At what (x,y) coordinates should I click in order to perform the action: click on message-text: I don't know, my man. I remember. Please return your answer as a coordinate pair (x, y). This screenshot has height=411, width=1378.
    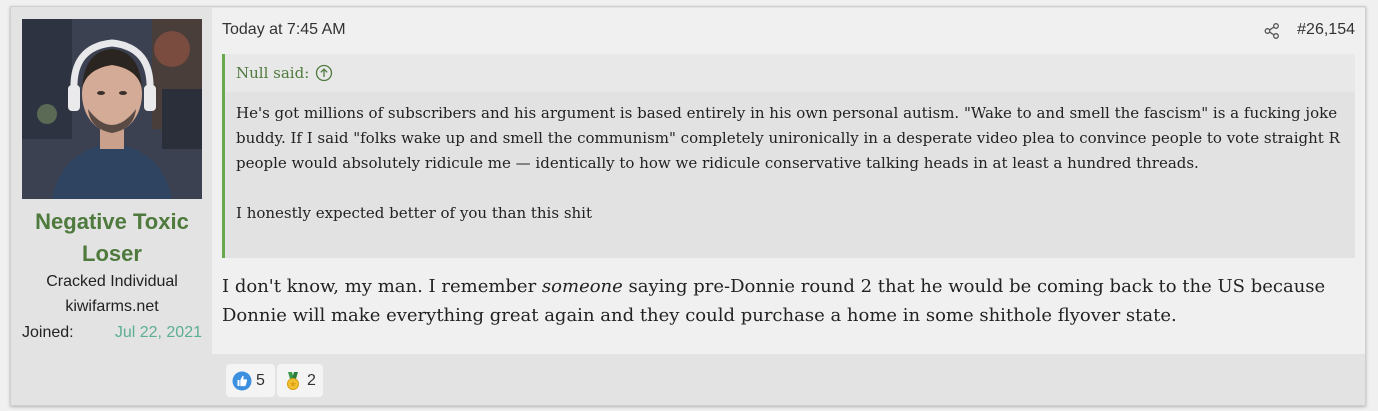
    Looking at the image, I should click on (382, 286).